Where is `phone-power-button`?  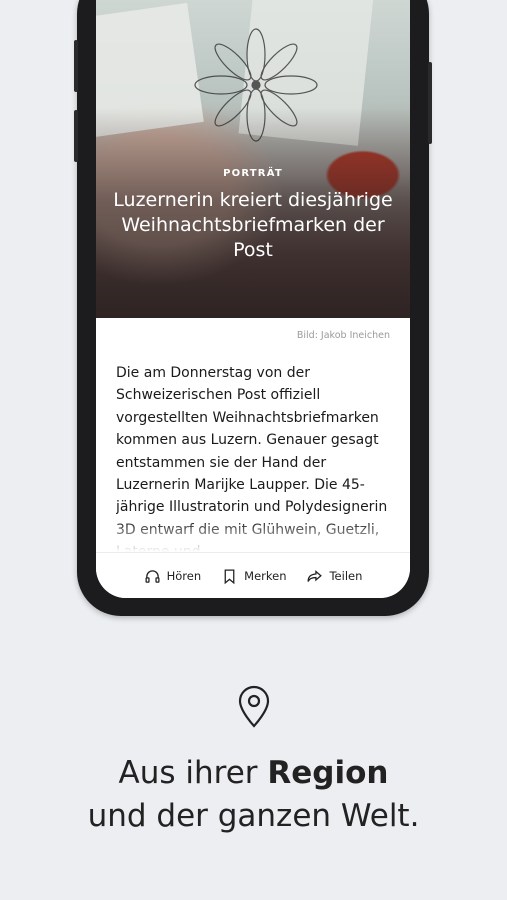
phone-power-button is located at coordinates (430, 103).